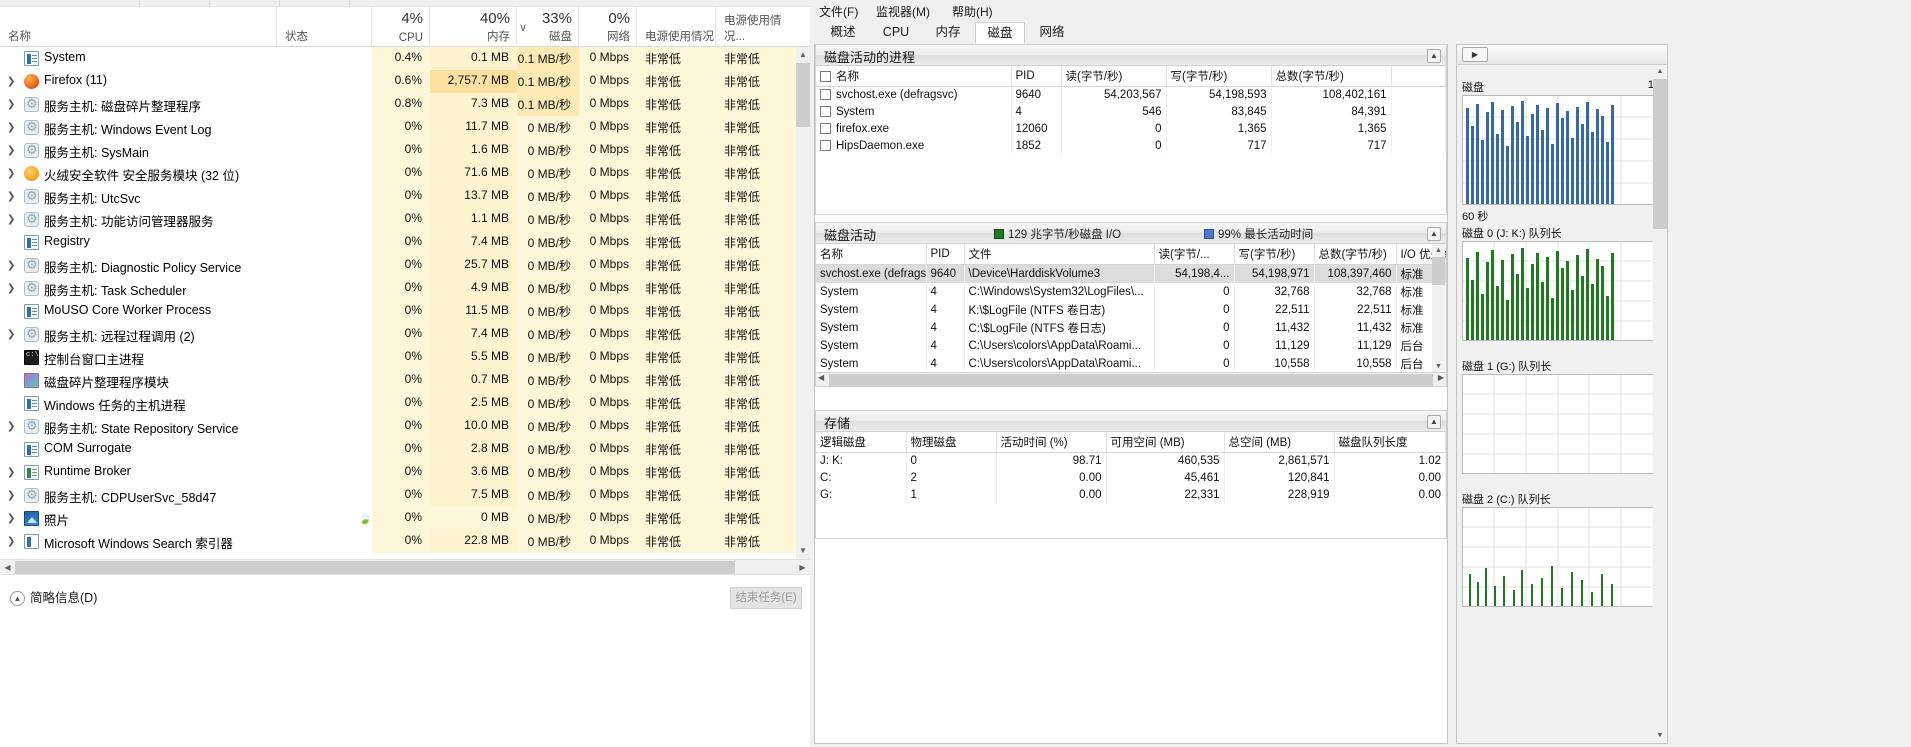 The height and width of the screenshot is (747, 1911). What do you see at coordinates (138, 27) in the screenshot?
I see `column-header-name: 名称` at bounding box center [138, 27].